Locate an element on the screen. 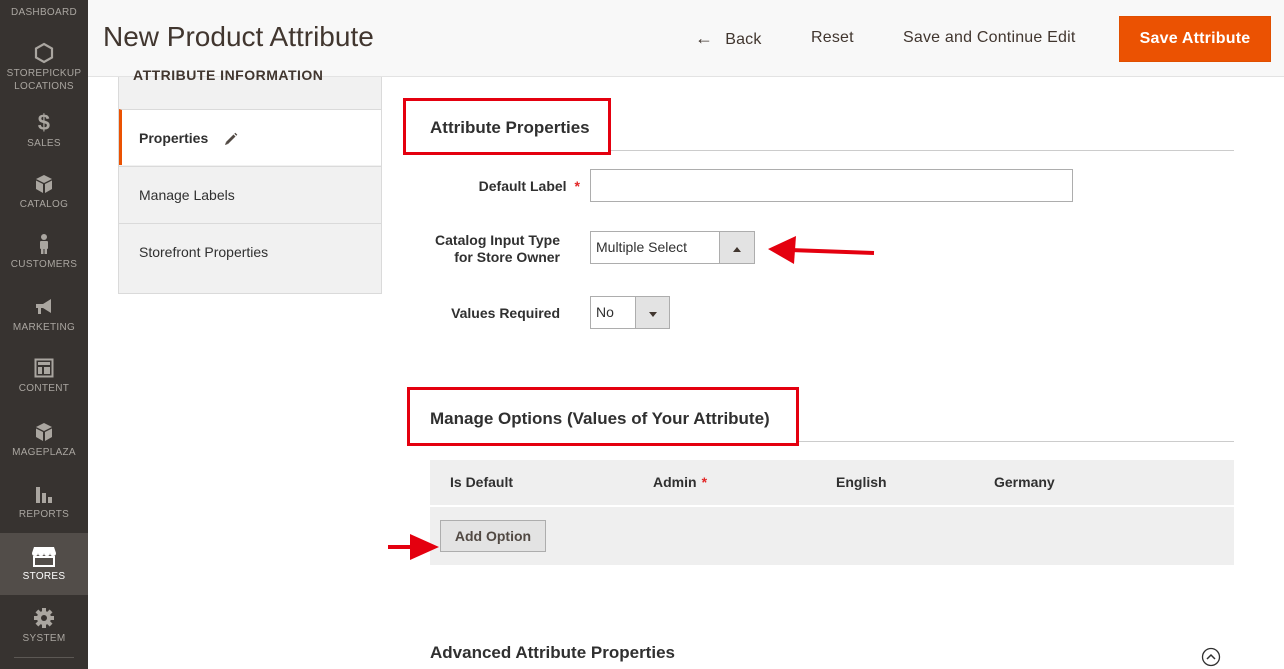 This screenshot has height=669, width=1284. nav-item-dashboard: Dashboard is located at coordinates (44, 10).